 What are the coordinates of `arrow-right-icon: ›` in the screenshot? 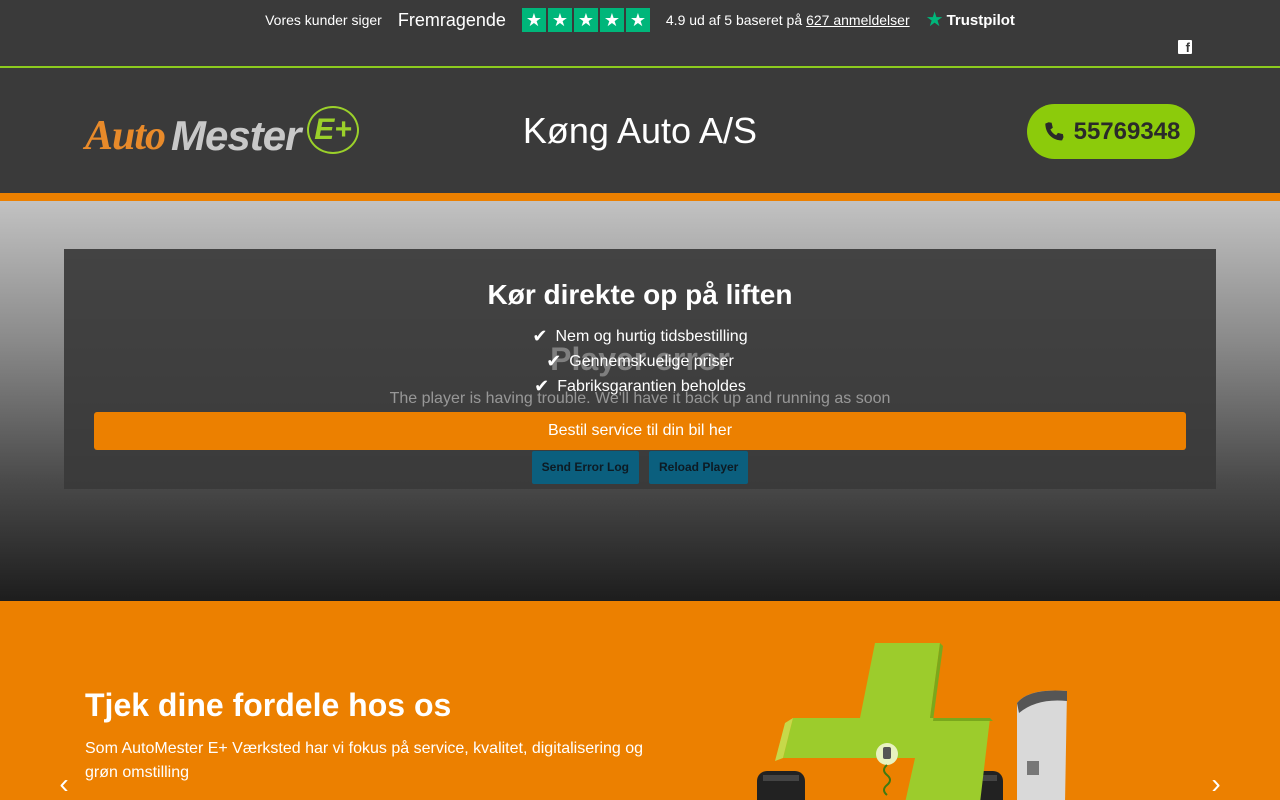 It's located at (1216, 784).